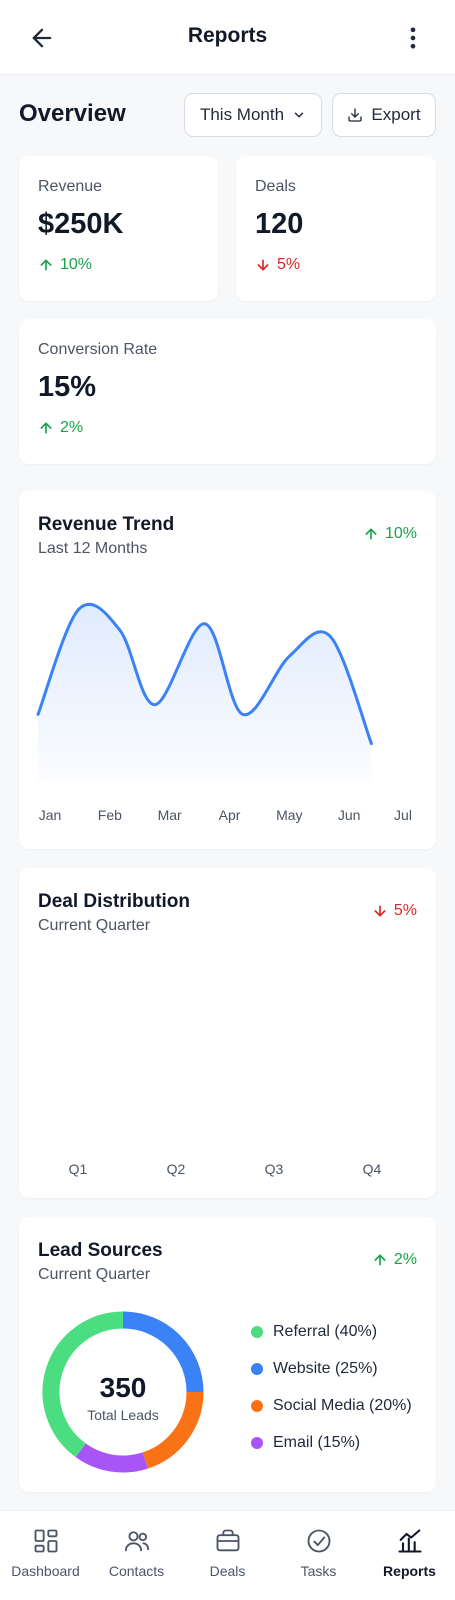 The width and height of the screenshot is (455, 1600). I want to click on card-title: Lead Sources, so click(100, 1250).